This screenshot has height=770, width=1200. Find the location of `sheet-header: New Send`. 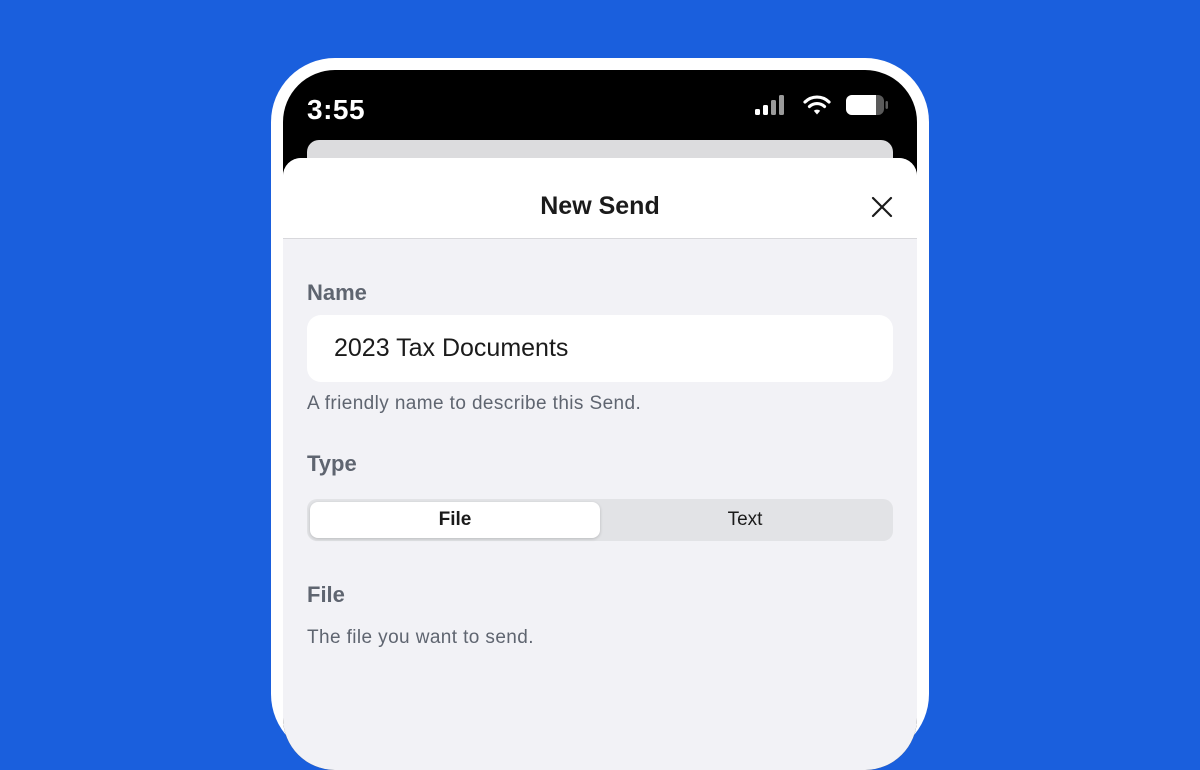

sheet-header: New Send is located at coordinates (600, 198).